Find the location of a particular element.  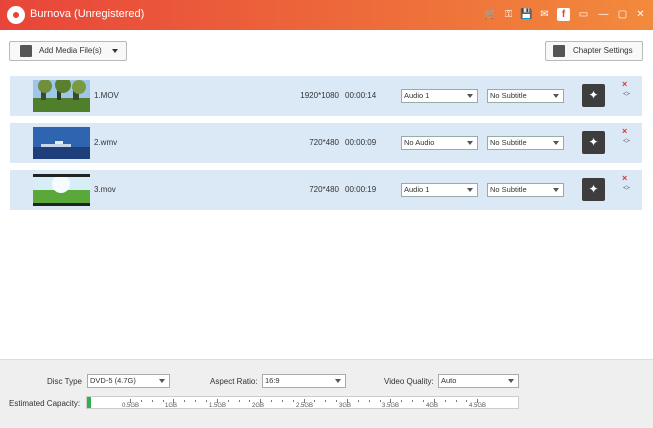

disc-type-select: DVD-5 (4.7G) is located at coordinates (128, 381).